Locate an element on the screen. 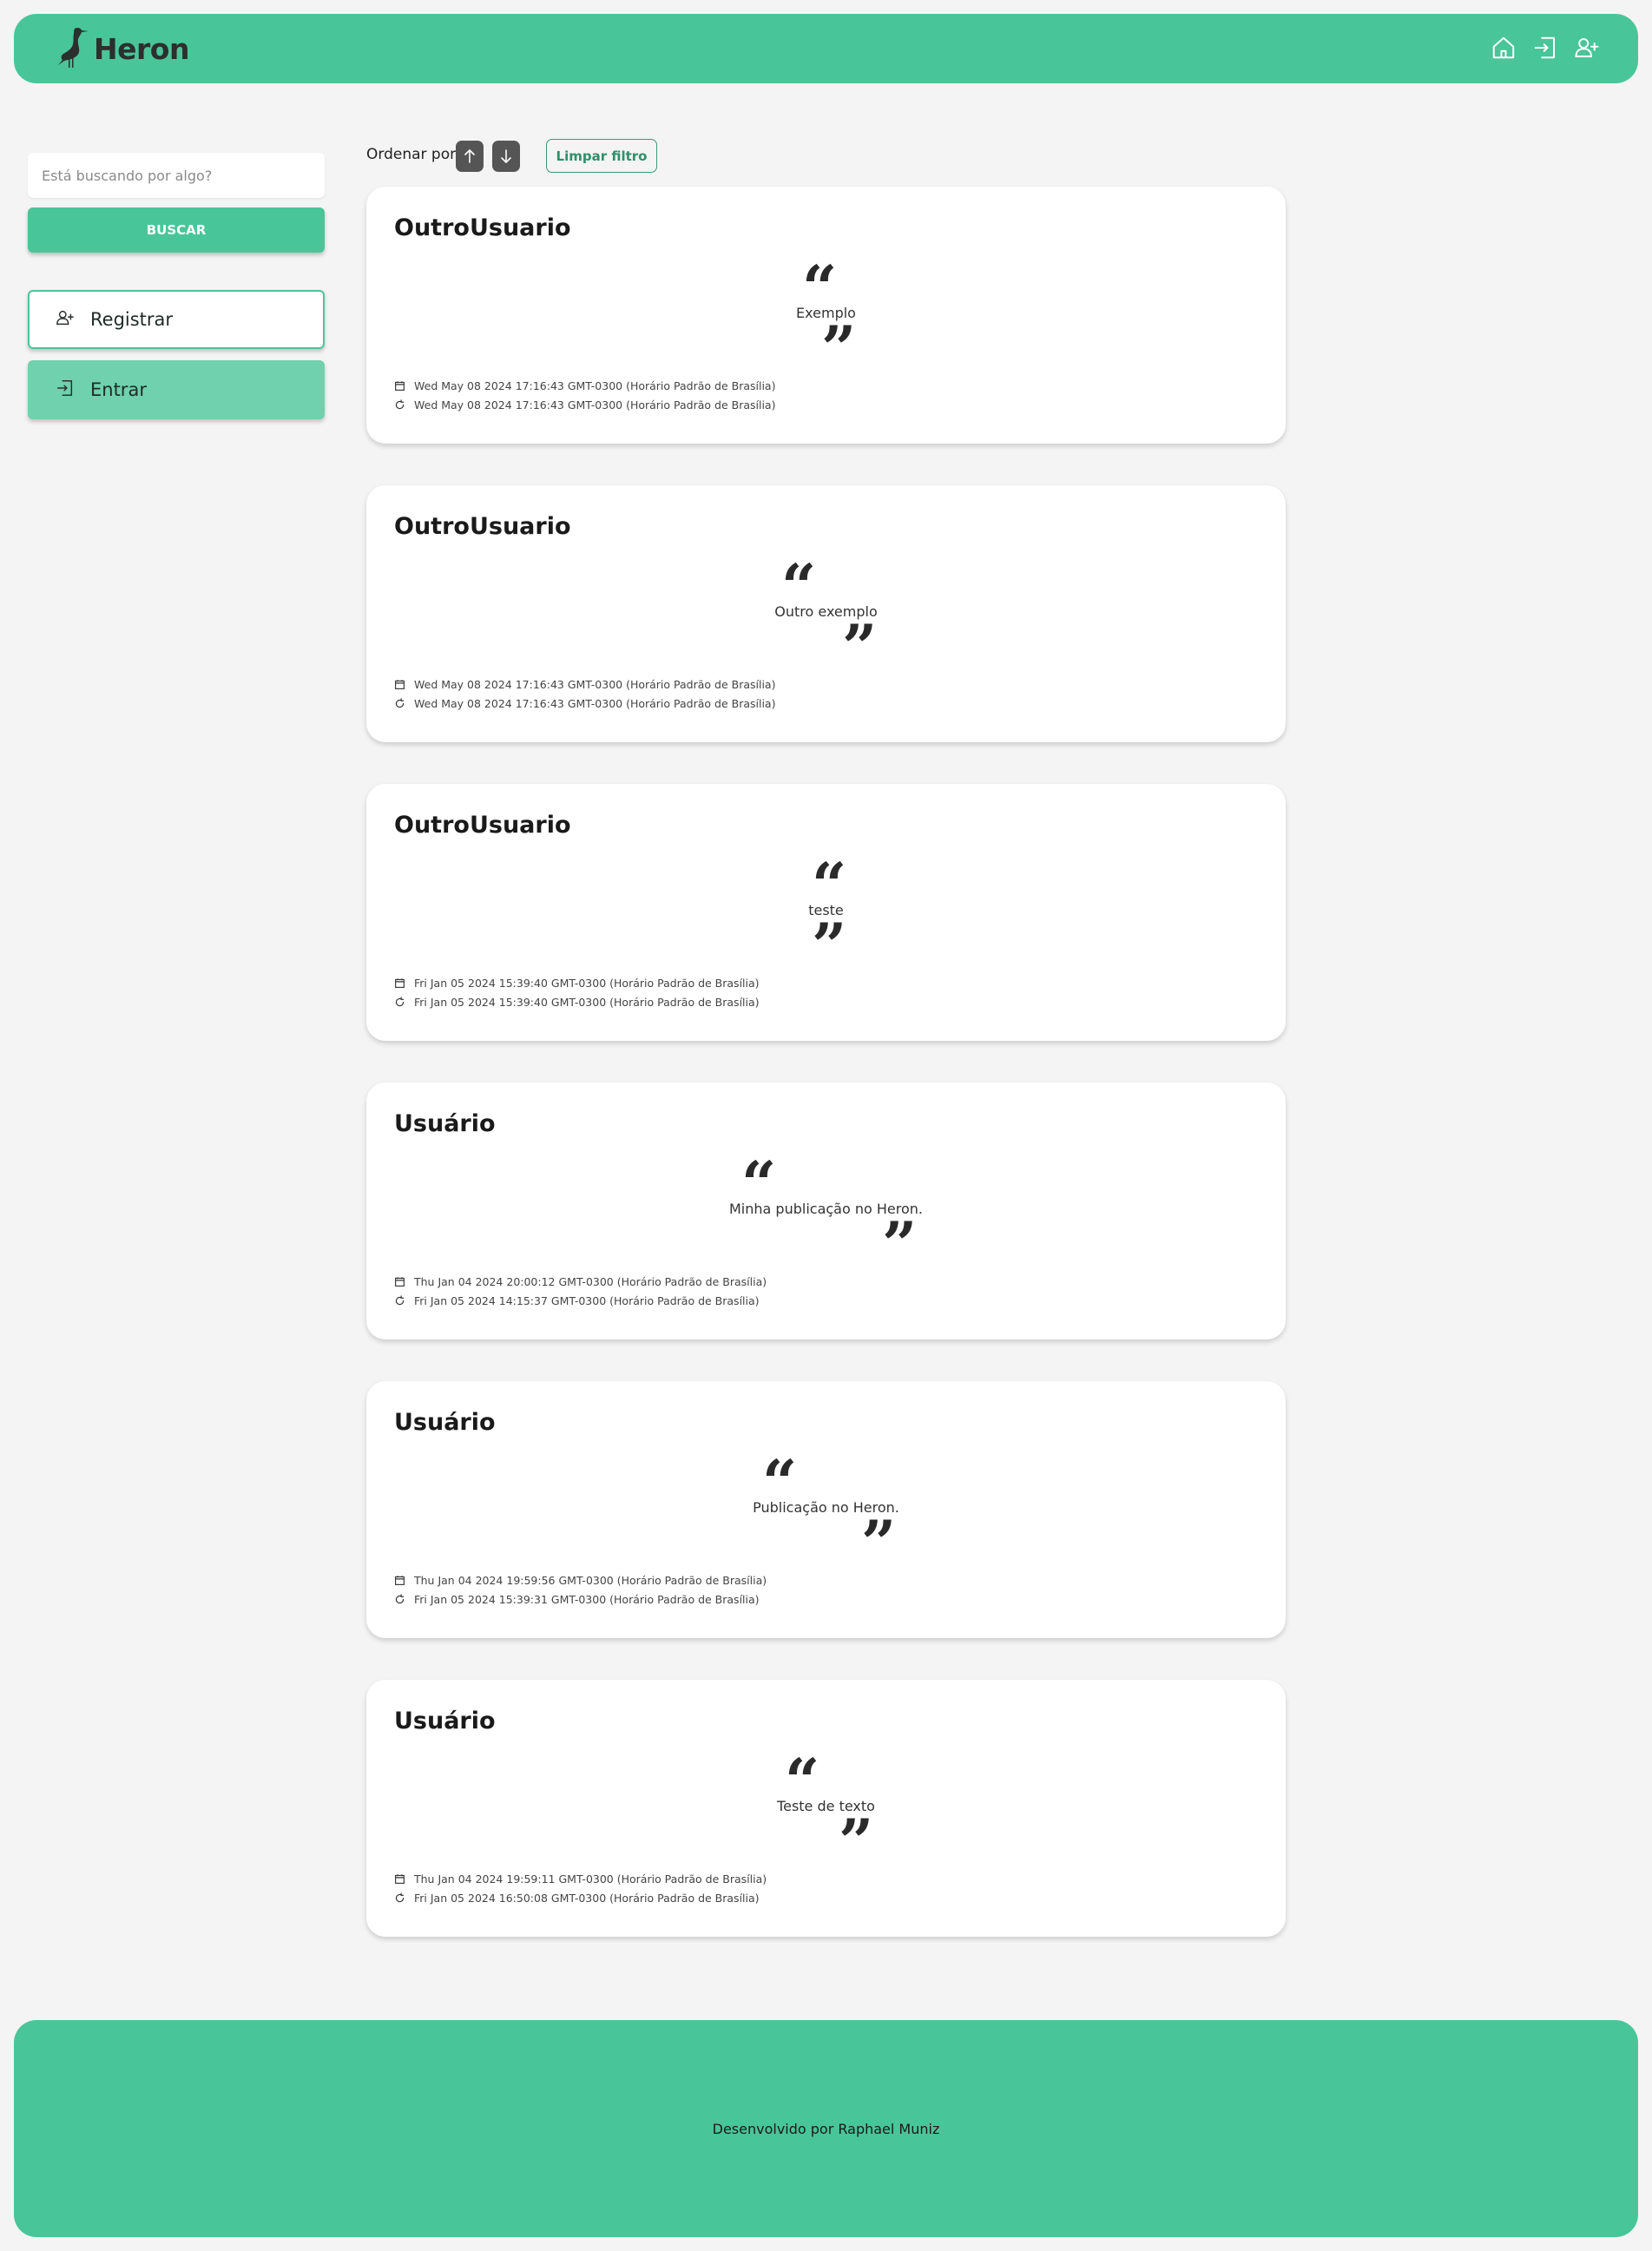 This screenshot has height=2251, width=1652. post-text: Teste de texto is located at coordinates (826, 1806).